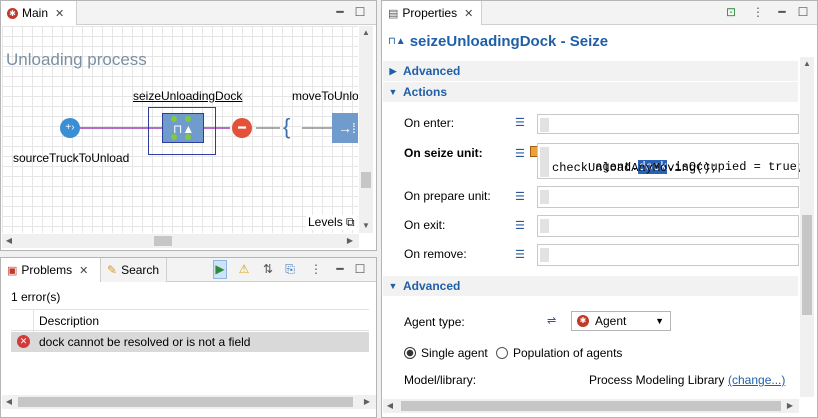 This screenshot has height=418, width=818. Describe the element at coordinates (345, 128) in the screenshot. I see `move-block: →⁞` at that location.